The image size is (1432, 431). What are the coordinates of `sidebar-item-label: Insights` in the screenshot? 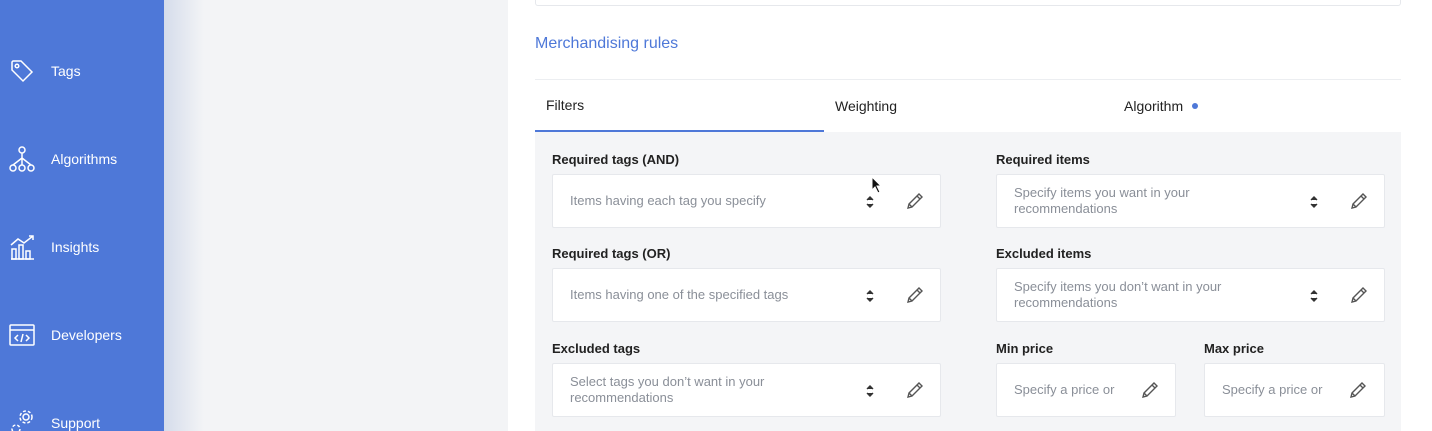 It's located at (75, 247).